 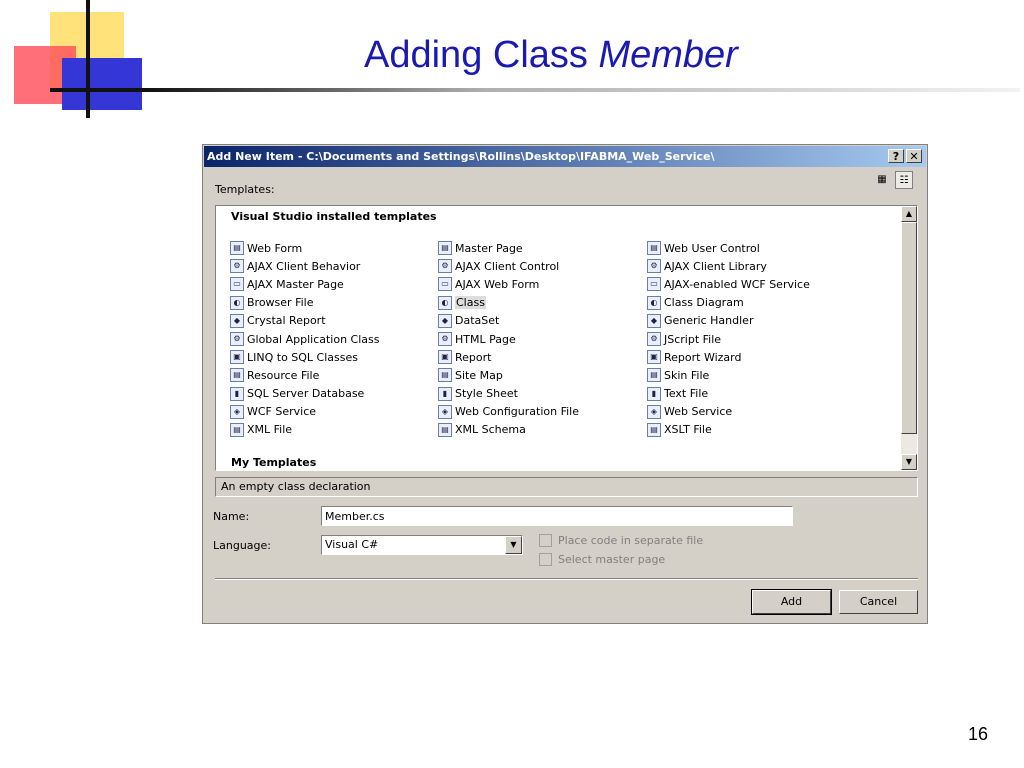 I want to click on dataset-icon: ◆, so click(x=445, y=320).